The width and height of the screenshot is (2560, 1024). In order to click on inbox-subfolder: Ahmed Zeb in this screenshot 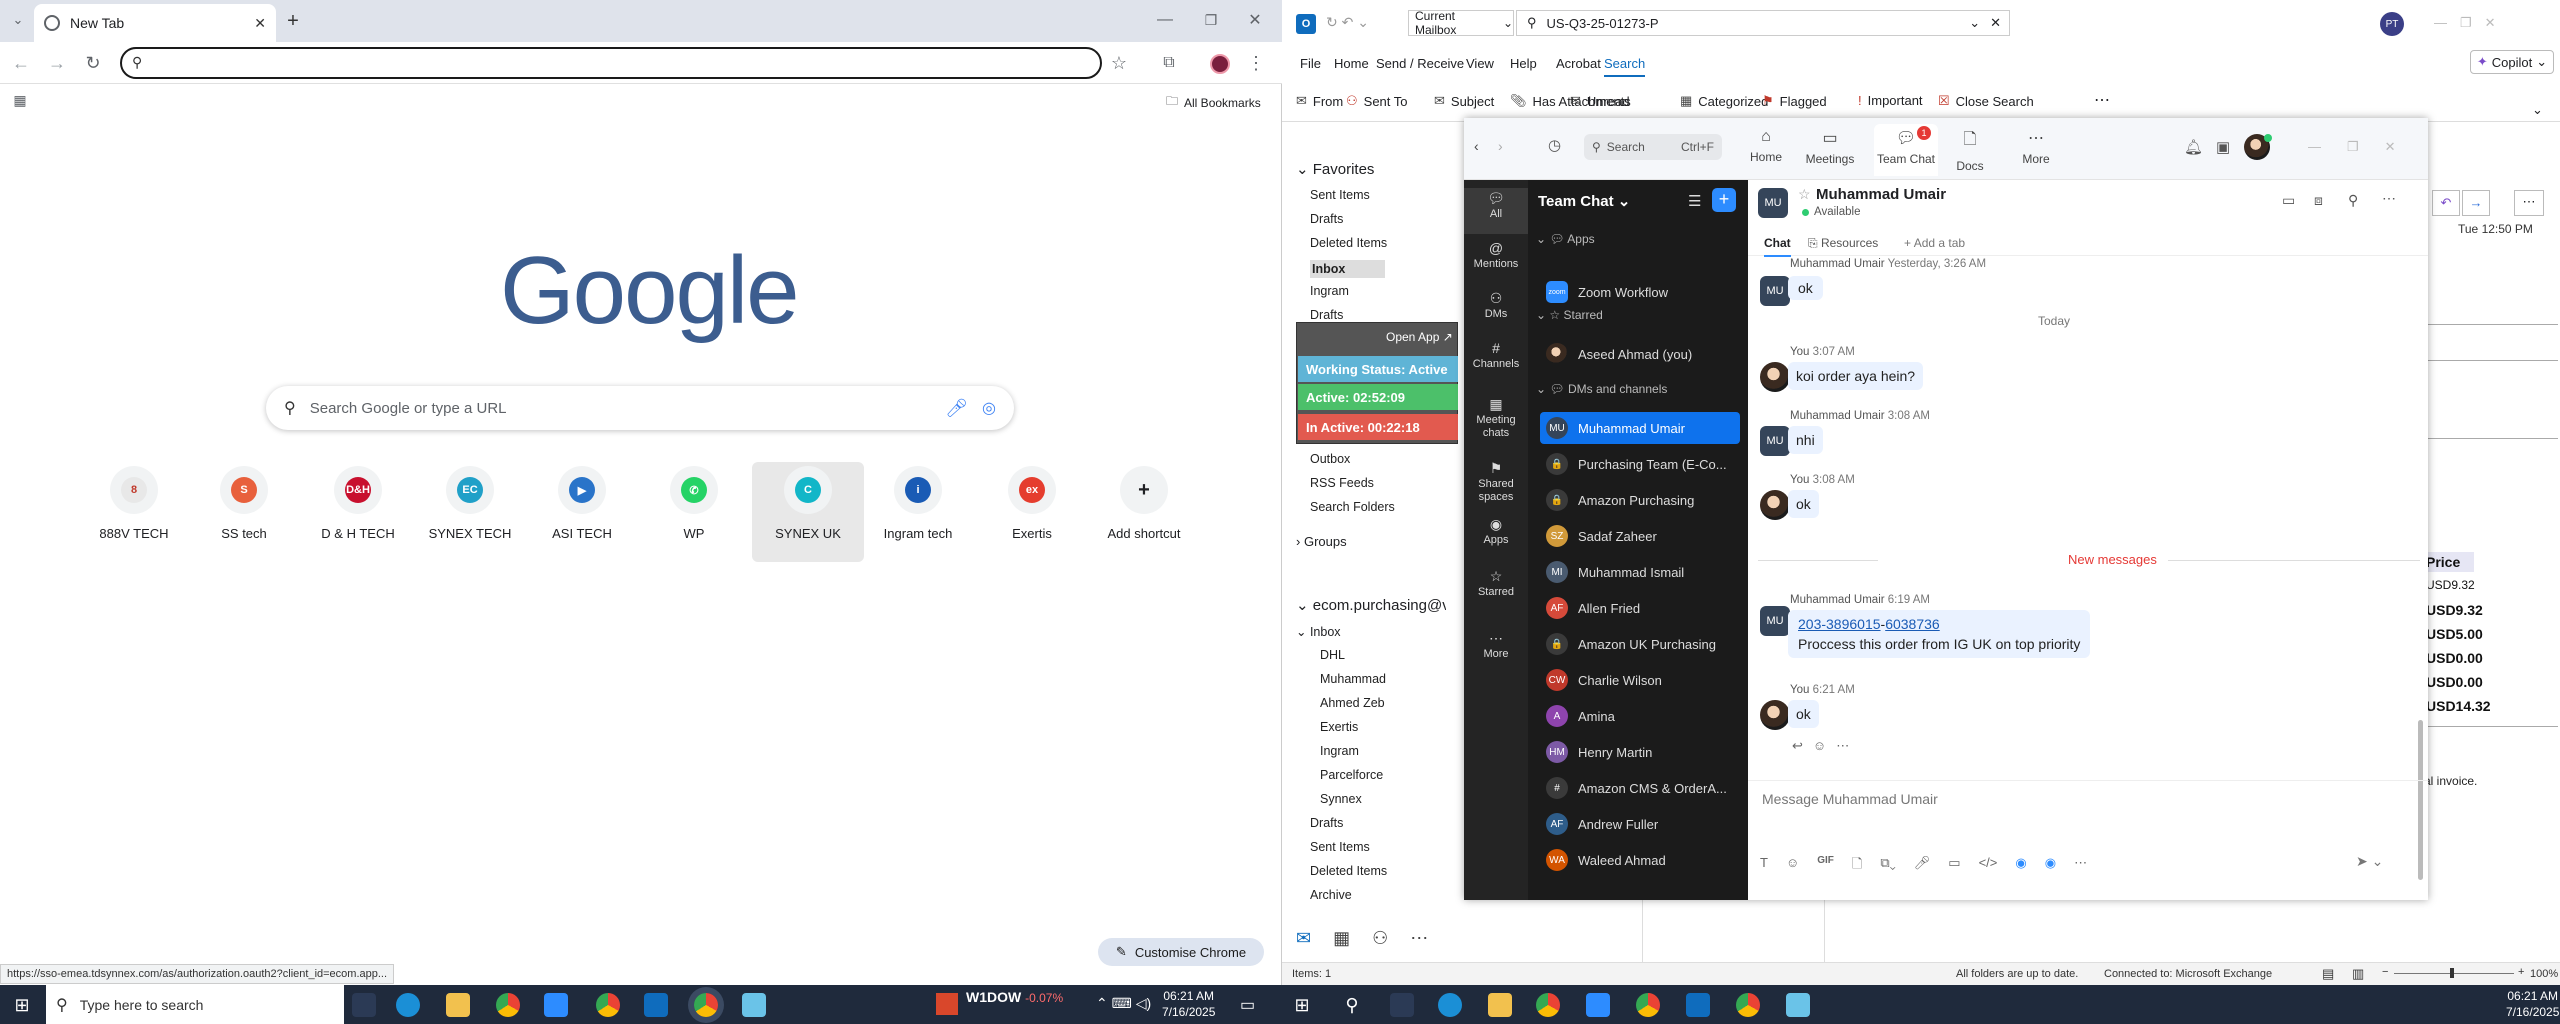, I will do `click(1352, 703)`.